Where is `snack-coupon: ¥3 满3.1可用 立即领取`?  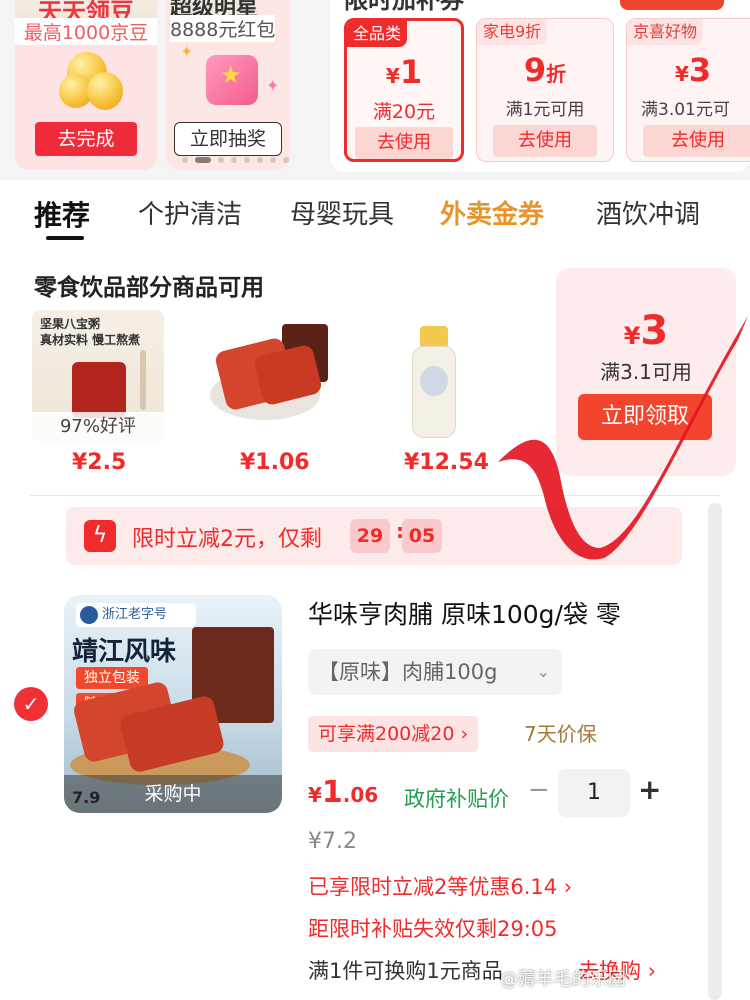
snack-coupon: ¥3 满3.1可用 立即领取 is located at coordinates (646, 372).